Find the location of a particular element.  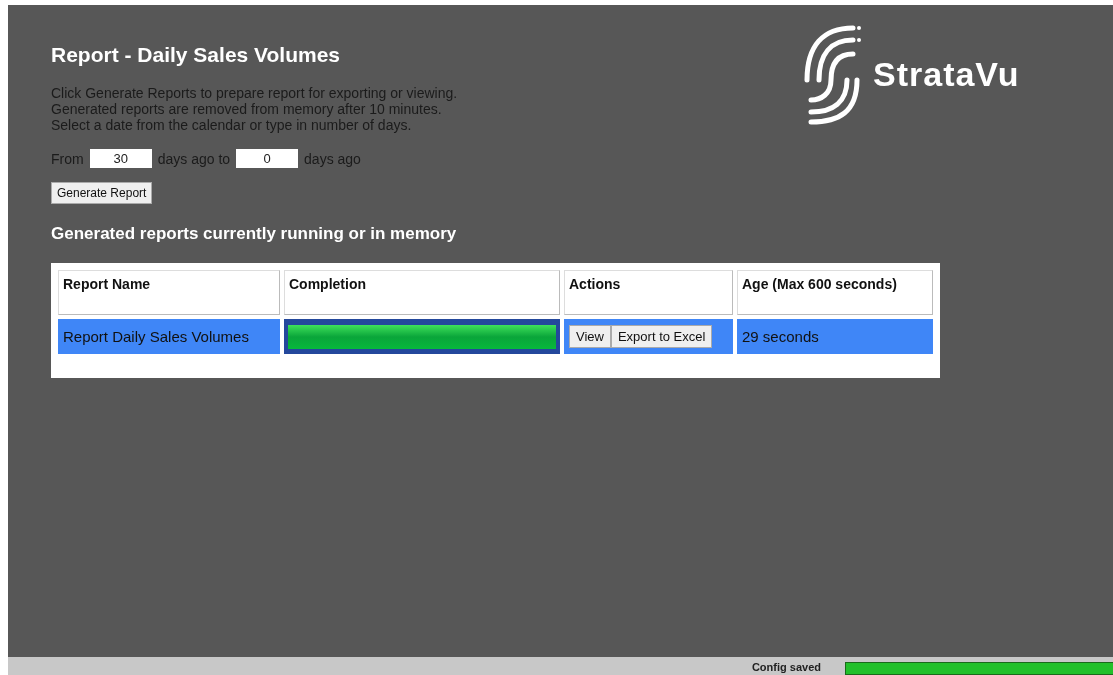

section-title: Generated reports currently running or in memory is located at coordinates (254, 234).